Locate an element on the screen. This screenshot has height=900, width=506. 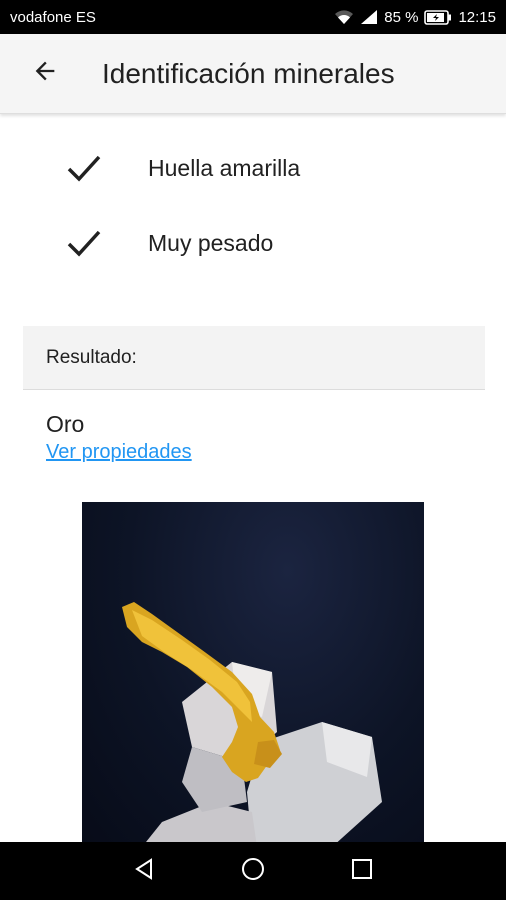
criteria-item-1: Huella amarilla is located at coordinates (253, 168).